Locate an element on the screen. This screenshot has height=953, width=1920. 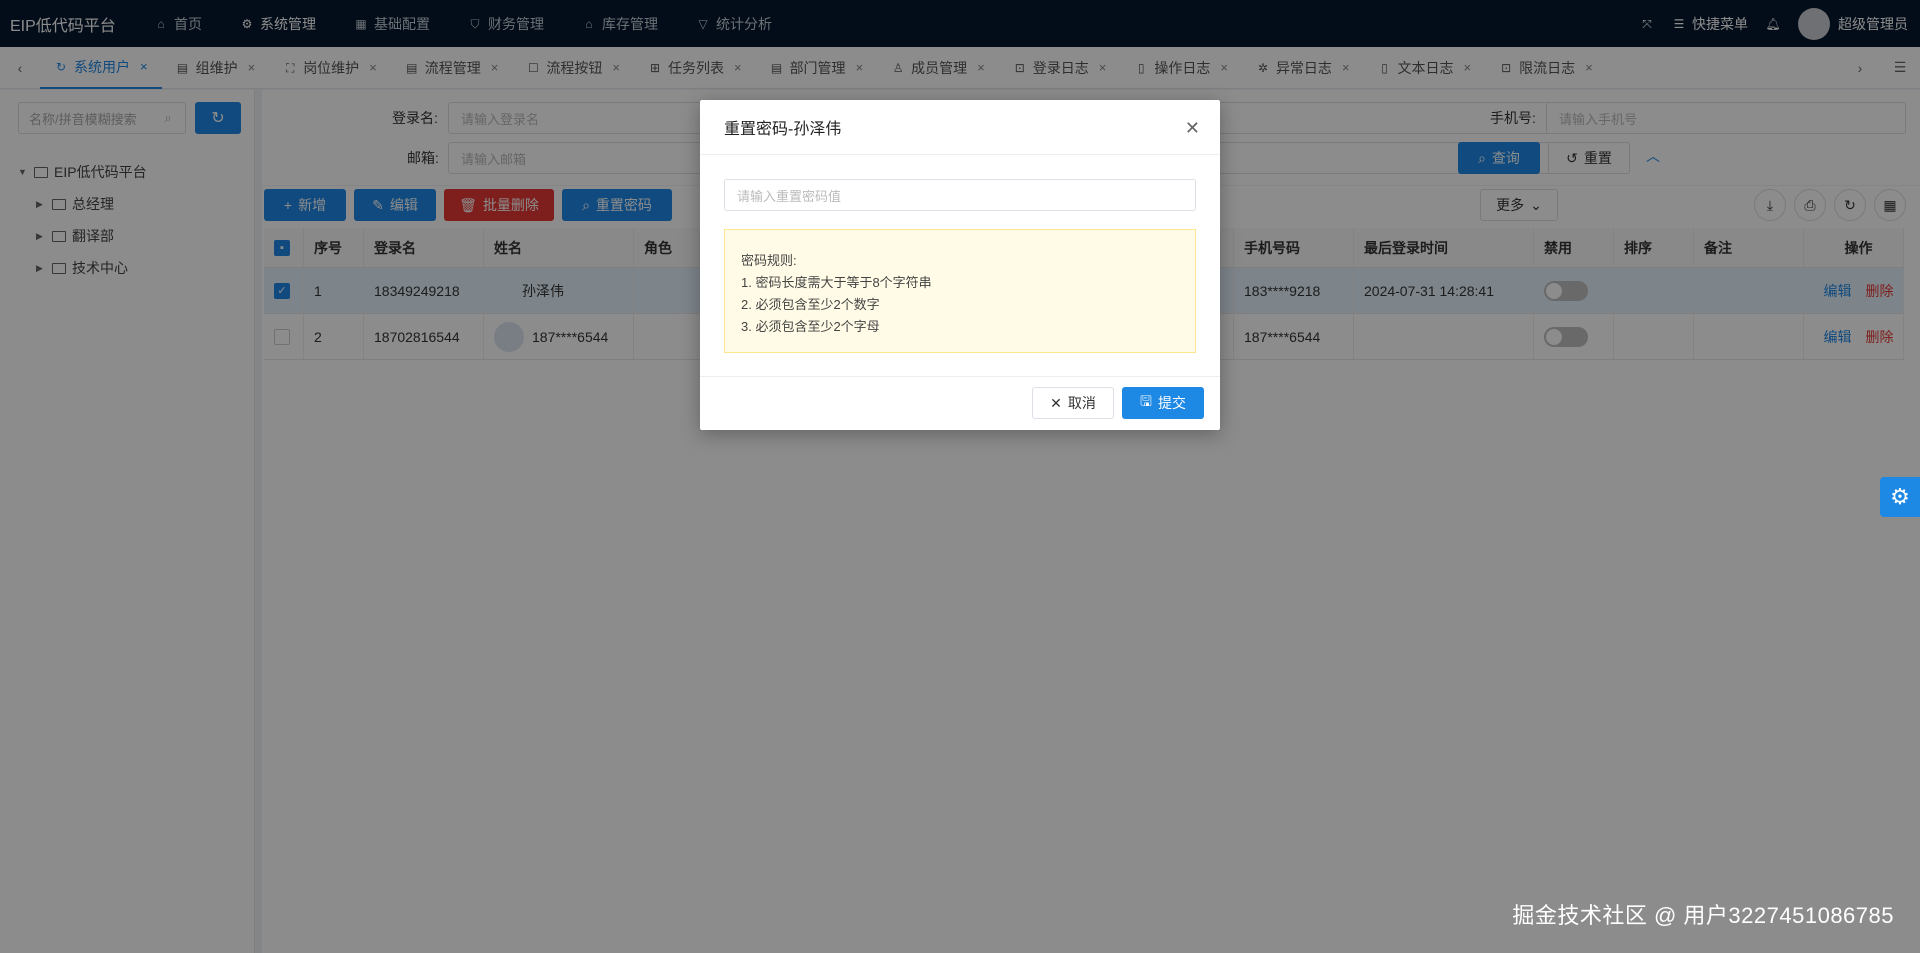
submit-button: 🖫︎ 提交 is located at coordinates (1163, 403).